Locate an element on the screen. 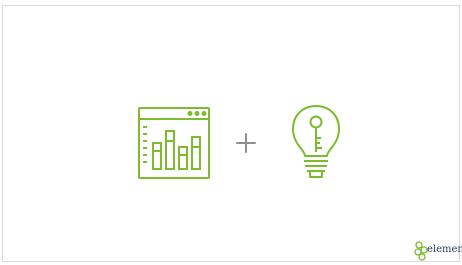 The width and height of the screenshot is (462, 265). plus-icon is located at coordinates (246, 143).